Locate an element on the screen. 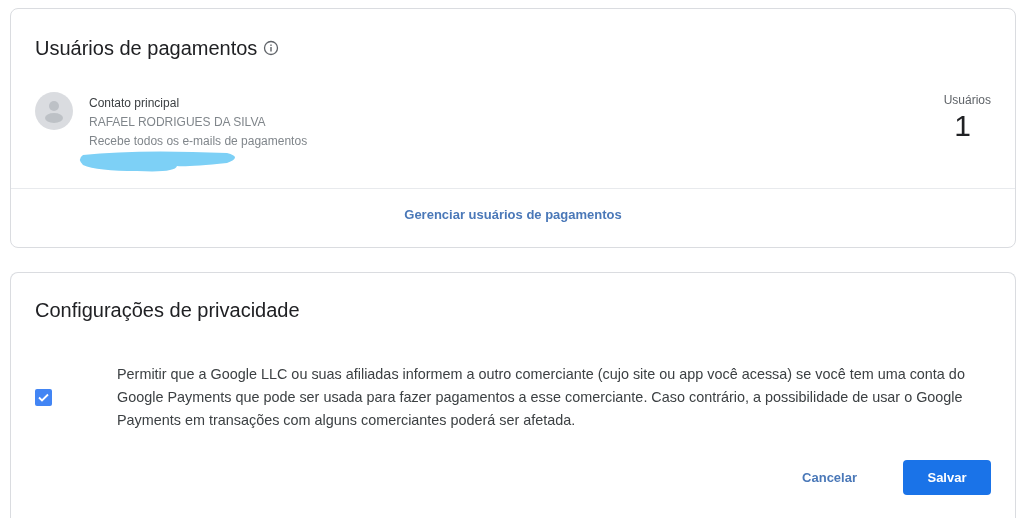 This screenshot has height=518, width=1024. card-title: Configurações de privacidade is located at coordinates (167, 310).